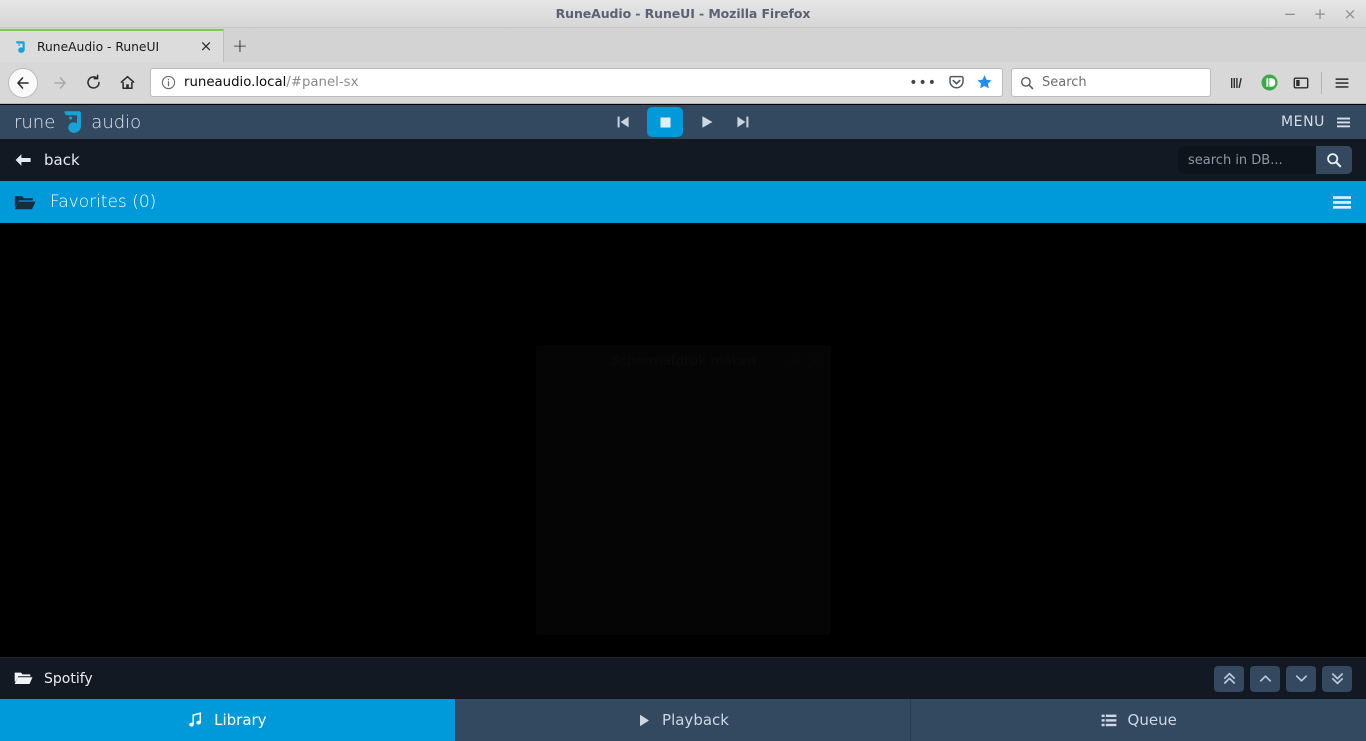 Image resolution: width=1366 pixels, height=741 pixels. I want to click on next-track-button, so click(743, 122).